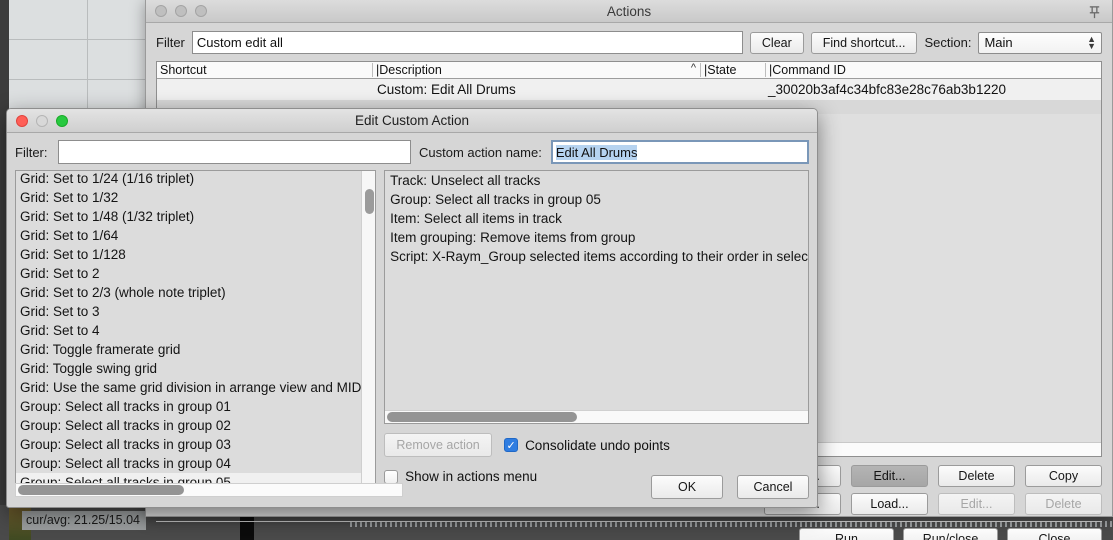  What do you see at coordinates (480, 152) in the screenshot?
I see `custom-action-name-label: Custom action name:` at bounding box center [480, 152].